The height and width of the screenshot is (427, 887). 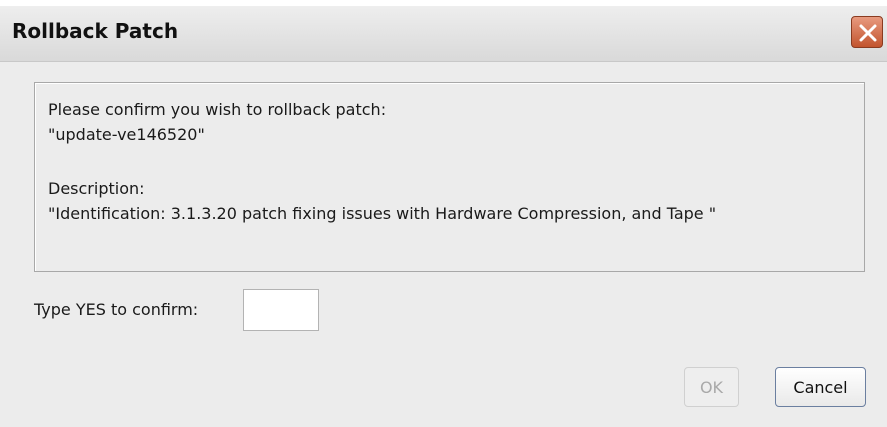 I want to click on confirm-label: Type YES to confirm:, so click(x=116, y=309).